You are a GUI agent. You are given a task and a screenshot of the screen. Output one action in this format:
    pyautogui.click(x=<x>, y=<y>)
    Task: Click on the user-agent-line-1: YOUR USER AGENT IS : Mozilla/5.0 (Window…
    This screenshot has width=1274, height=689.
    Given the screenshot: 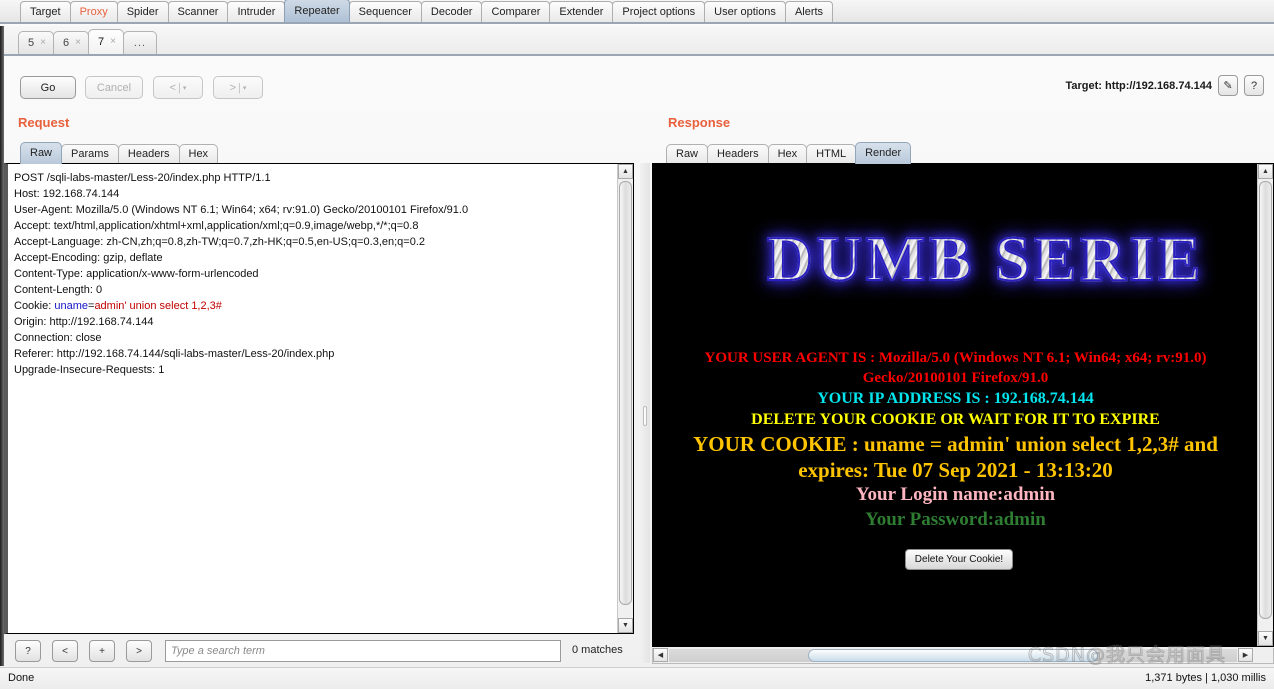 What is the action you would take?
    pyautogui.click(x=955, y=358)
    